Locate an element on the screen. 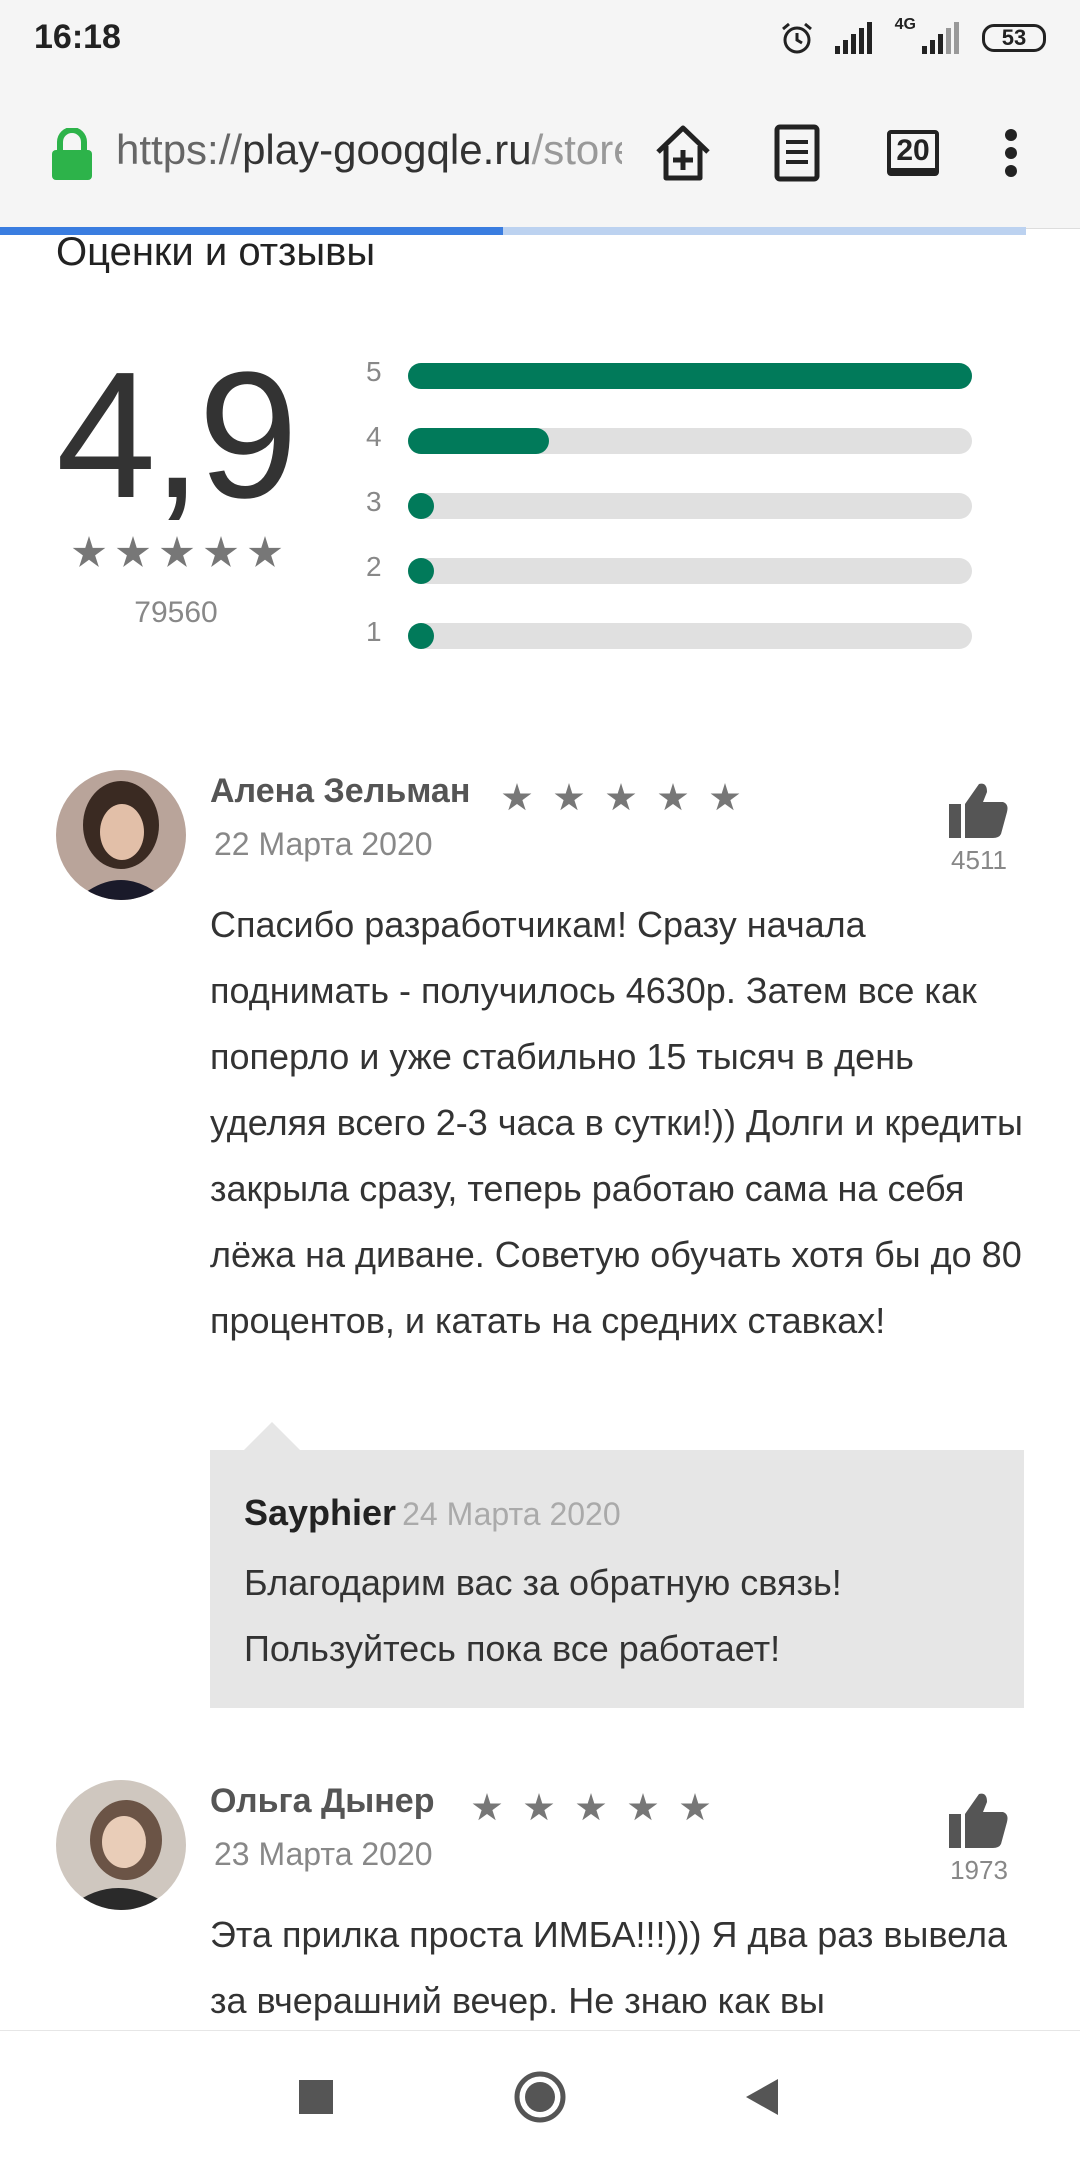 The width and height of the screenshot is (1080, 2161). reply-header: Sayphier 24 Марта 2020 is located at coordinates (432, 1513).